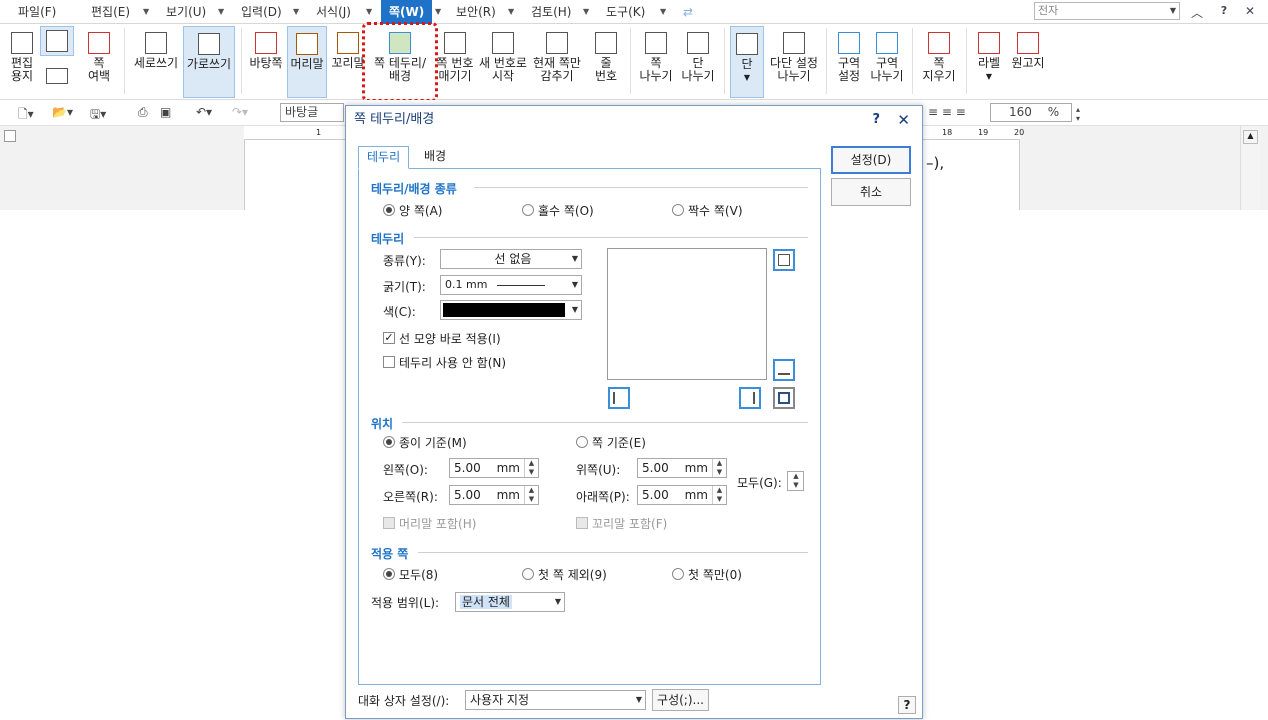 The width and height of the screenshot is (1268, 720). I want to click on dialog-settings-combo: 사용자 지정 ▼, so click(555, 700).